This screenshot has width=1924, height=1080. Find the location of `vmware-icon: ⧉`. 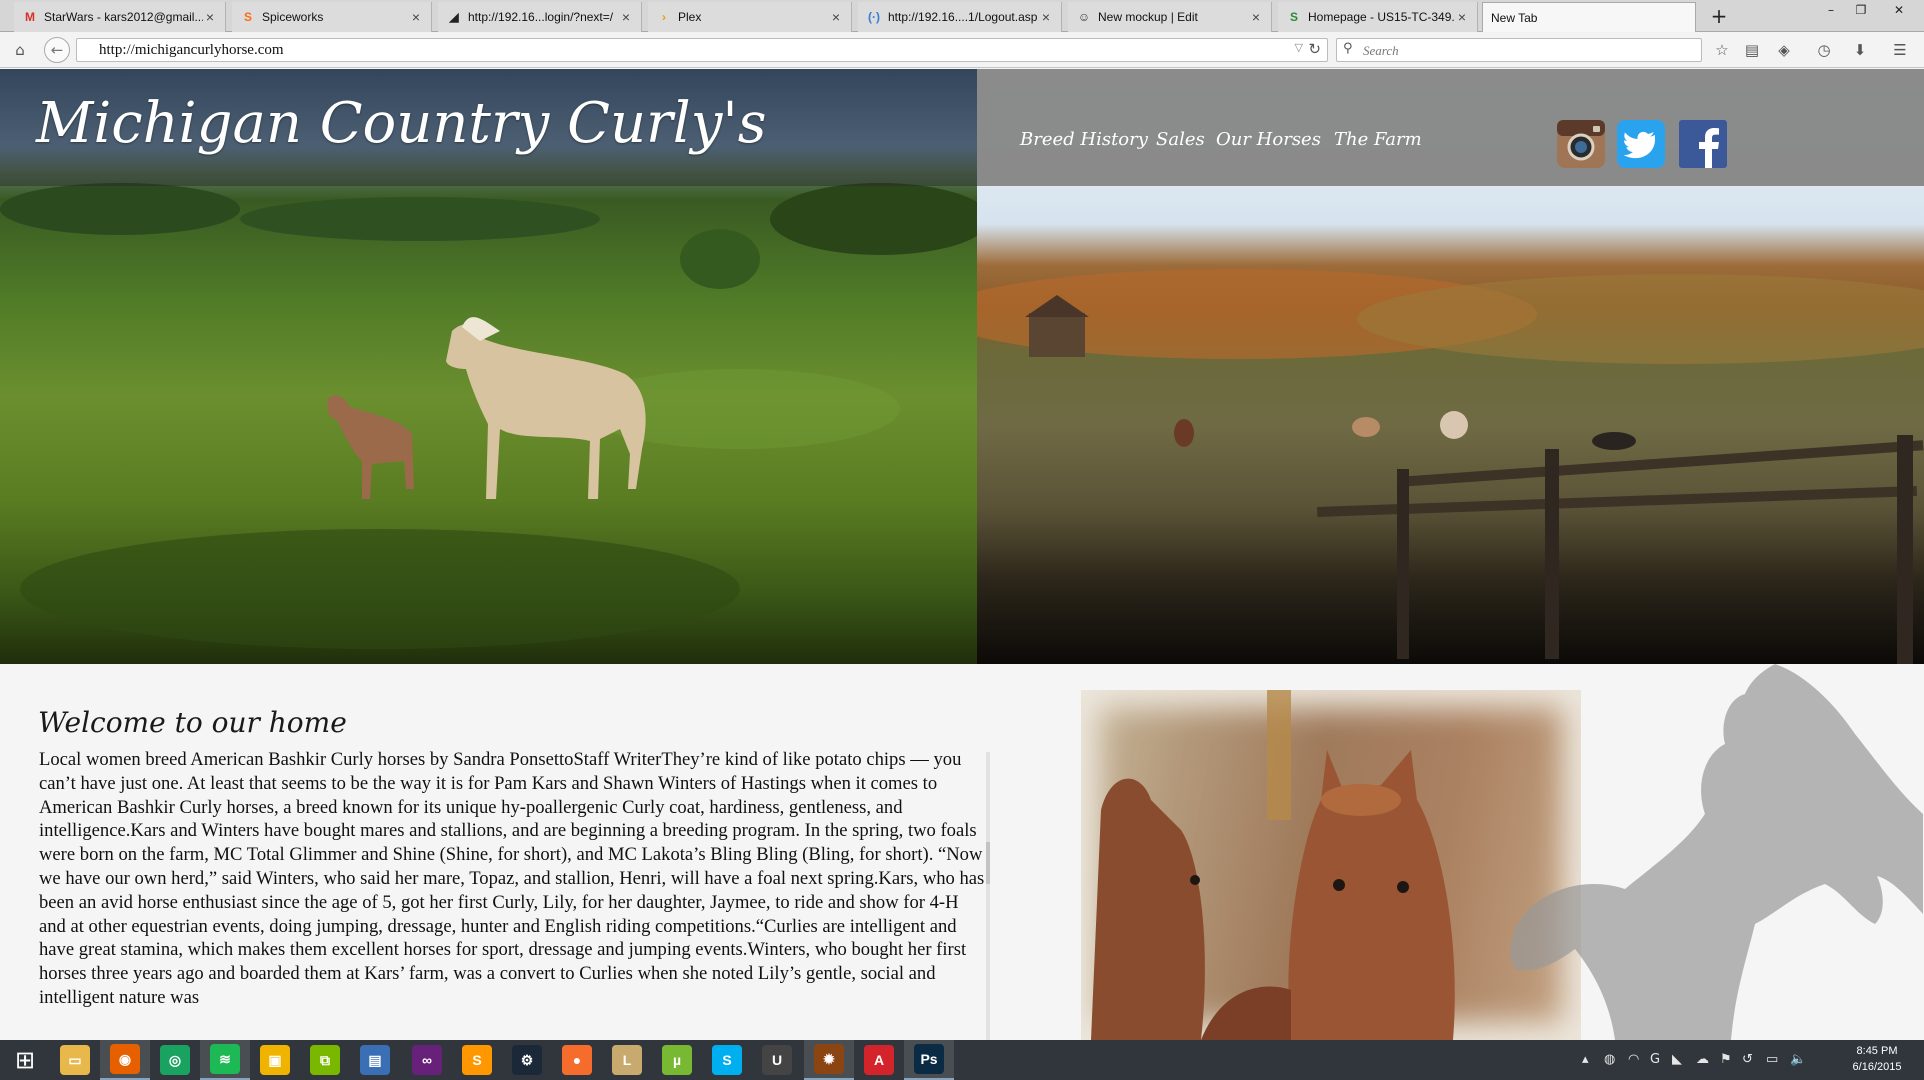

vmware-icon: ⧉ is located at coordinates (325, 1060).